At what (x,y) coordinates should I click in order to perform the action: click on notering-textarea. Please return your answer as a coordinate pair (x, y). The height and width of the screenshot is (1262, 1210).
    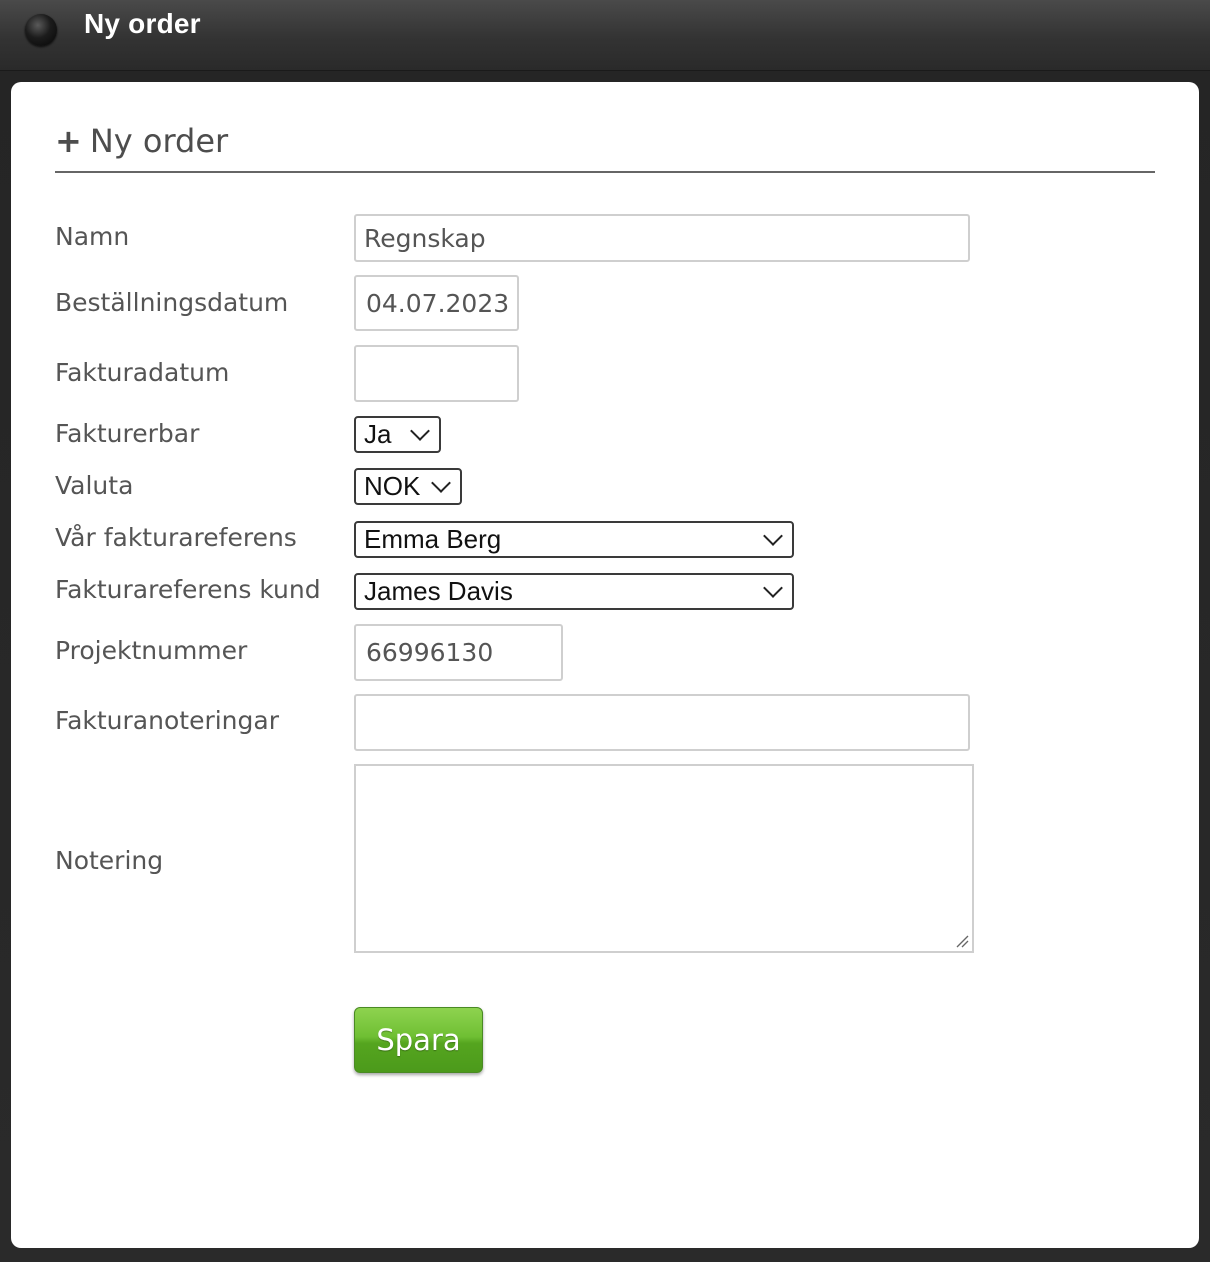
    Looking at the image, I should click on (664, 858).